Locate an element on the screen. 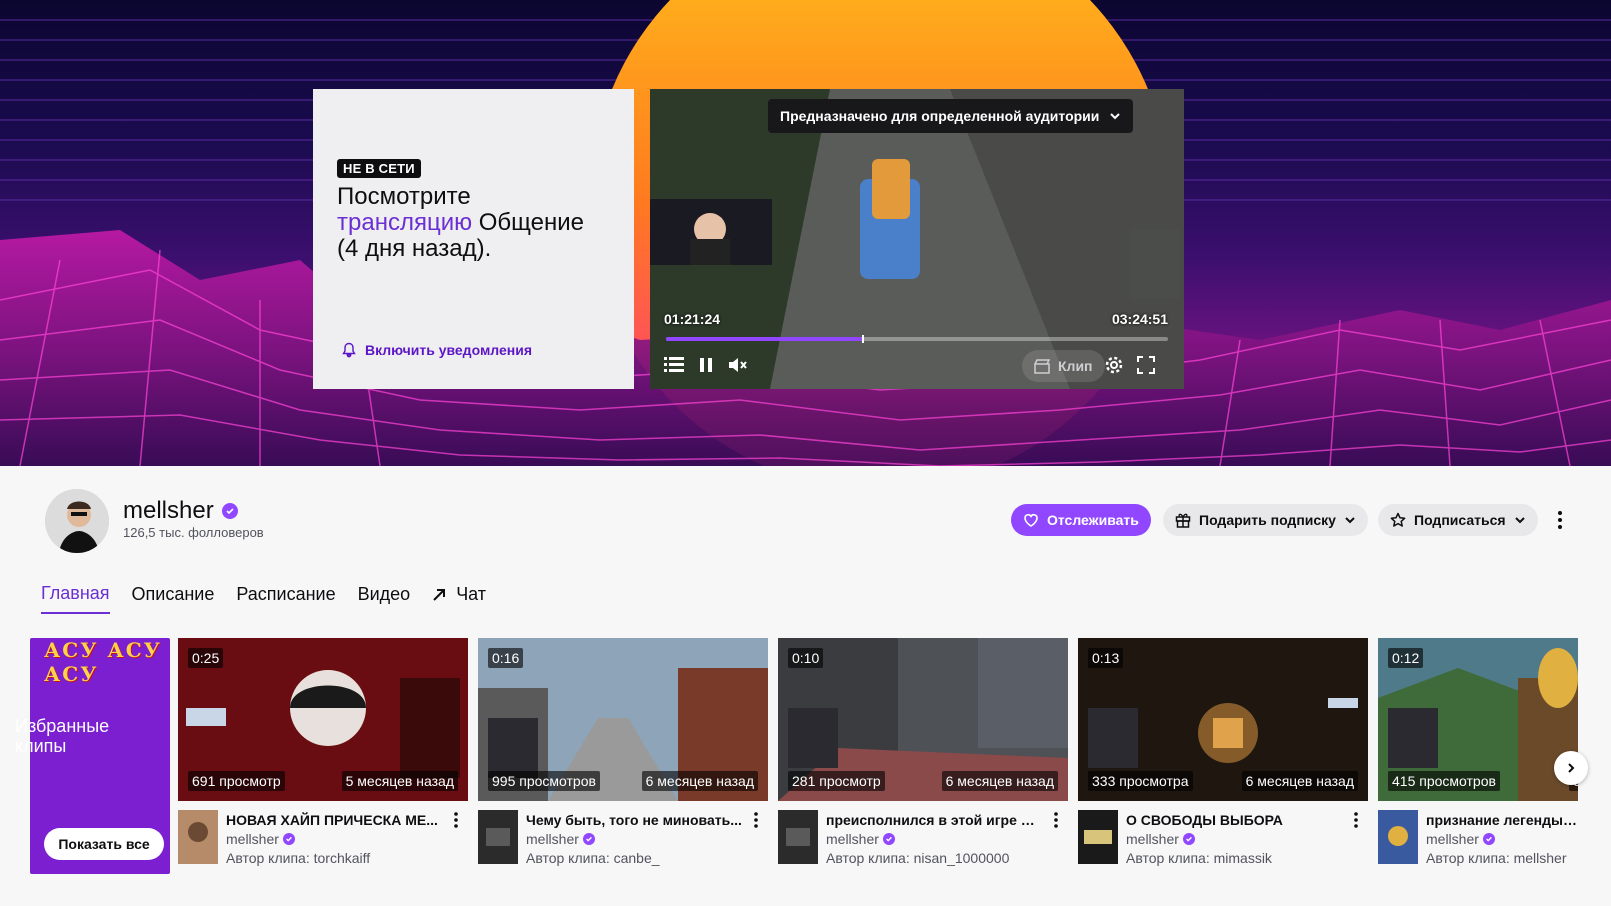 The width and height of the screenshot is (1611, 906). clip-views: 281 просмотр is located at coordinates (836, 781).